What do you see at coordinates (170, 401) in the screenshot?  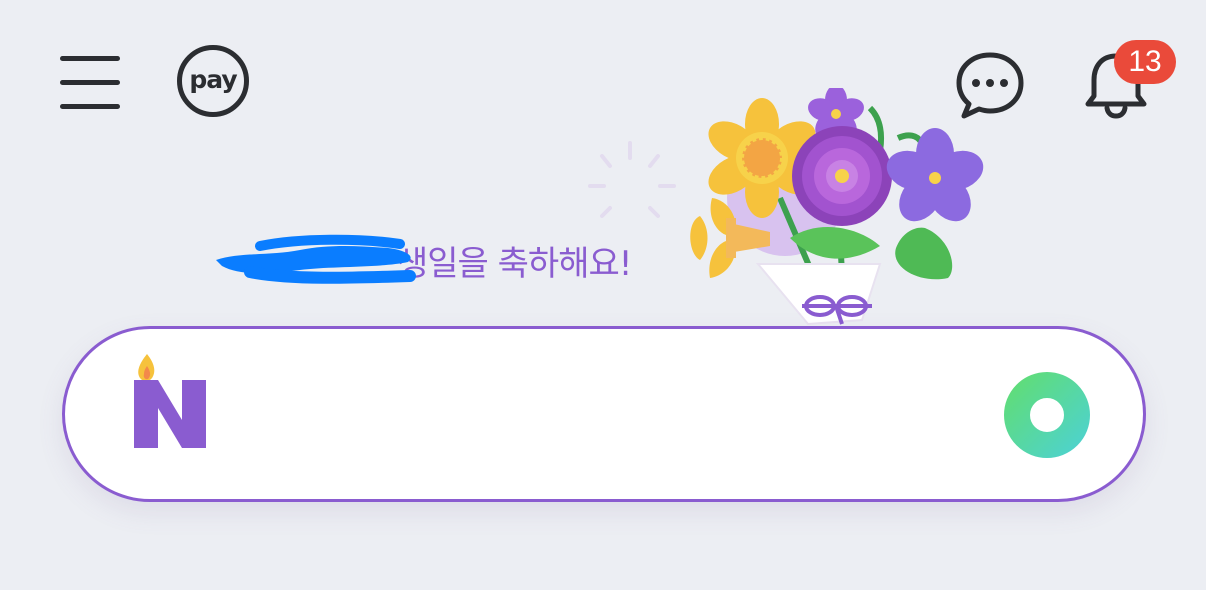 I see `naver-logo-icon` at bounding box center [170, 401].